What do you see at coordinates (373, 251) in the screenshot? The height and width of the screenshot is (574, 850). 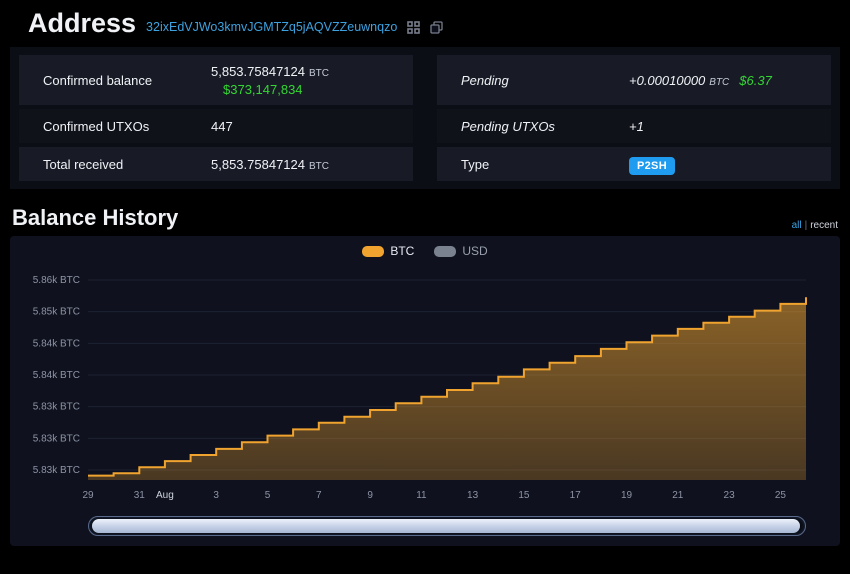 I see `btc-swatch` at bounding box center [373, 251].